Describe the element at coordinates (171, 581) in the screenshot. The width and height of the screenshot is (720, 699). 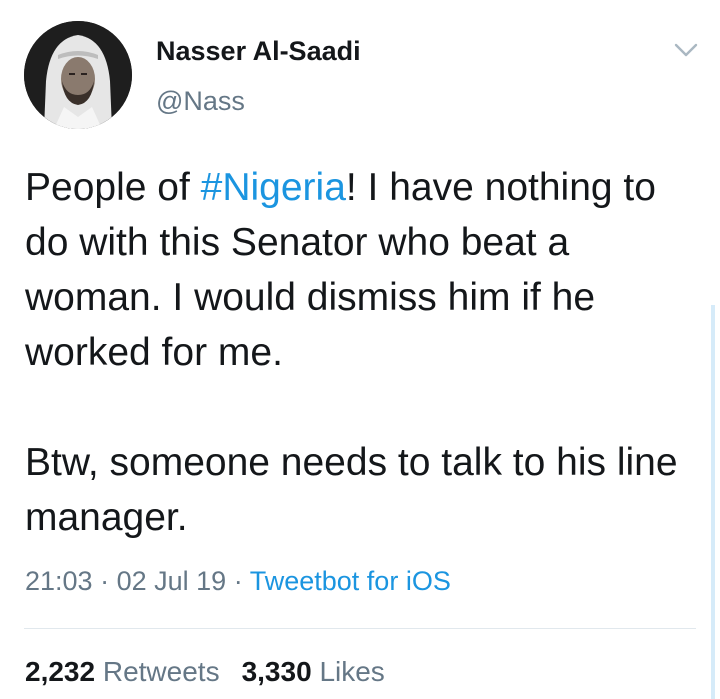
I see `tweet-date: 02 Jul 19` at that location.